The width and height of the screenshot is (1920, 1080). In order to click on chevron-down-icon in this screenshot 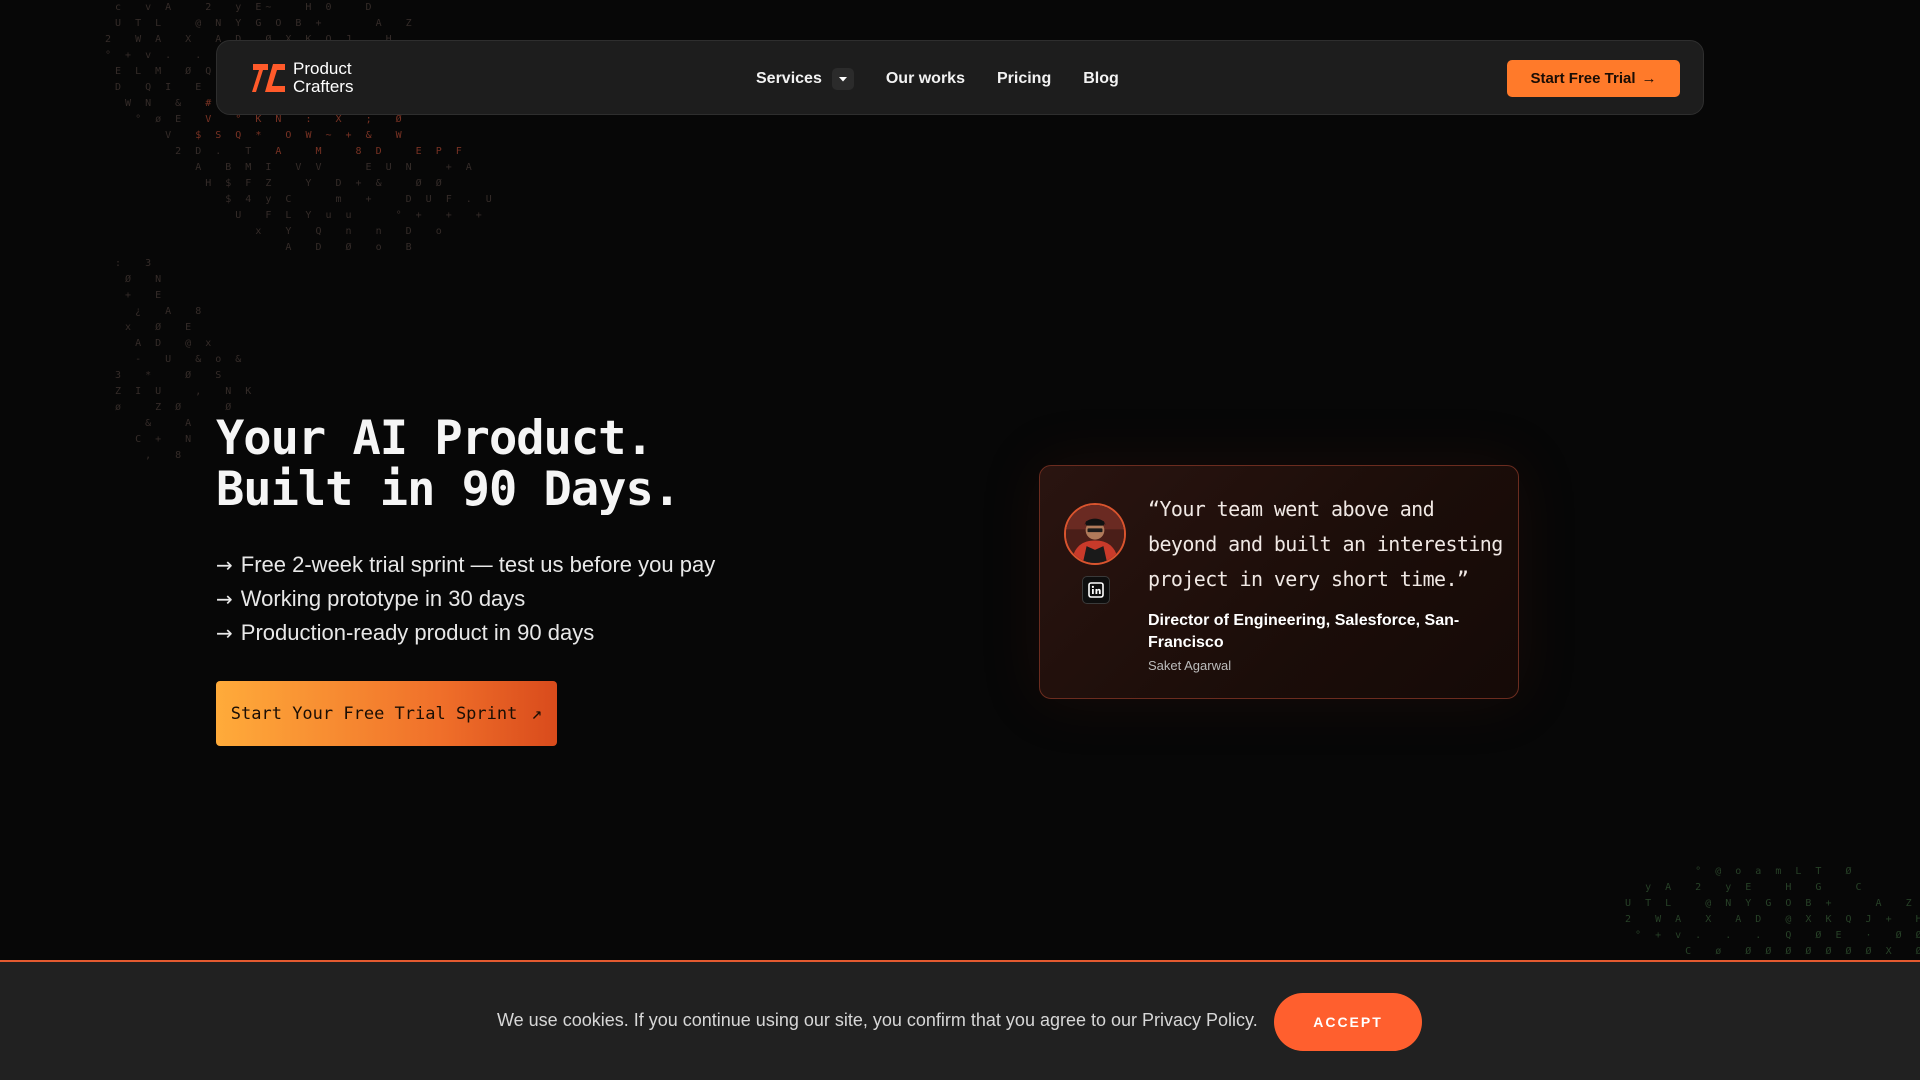, I will do `click(842, 78)`.